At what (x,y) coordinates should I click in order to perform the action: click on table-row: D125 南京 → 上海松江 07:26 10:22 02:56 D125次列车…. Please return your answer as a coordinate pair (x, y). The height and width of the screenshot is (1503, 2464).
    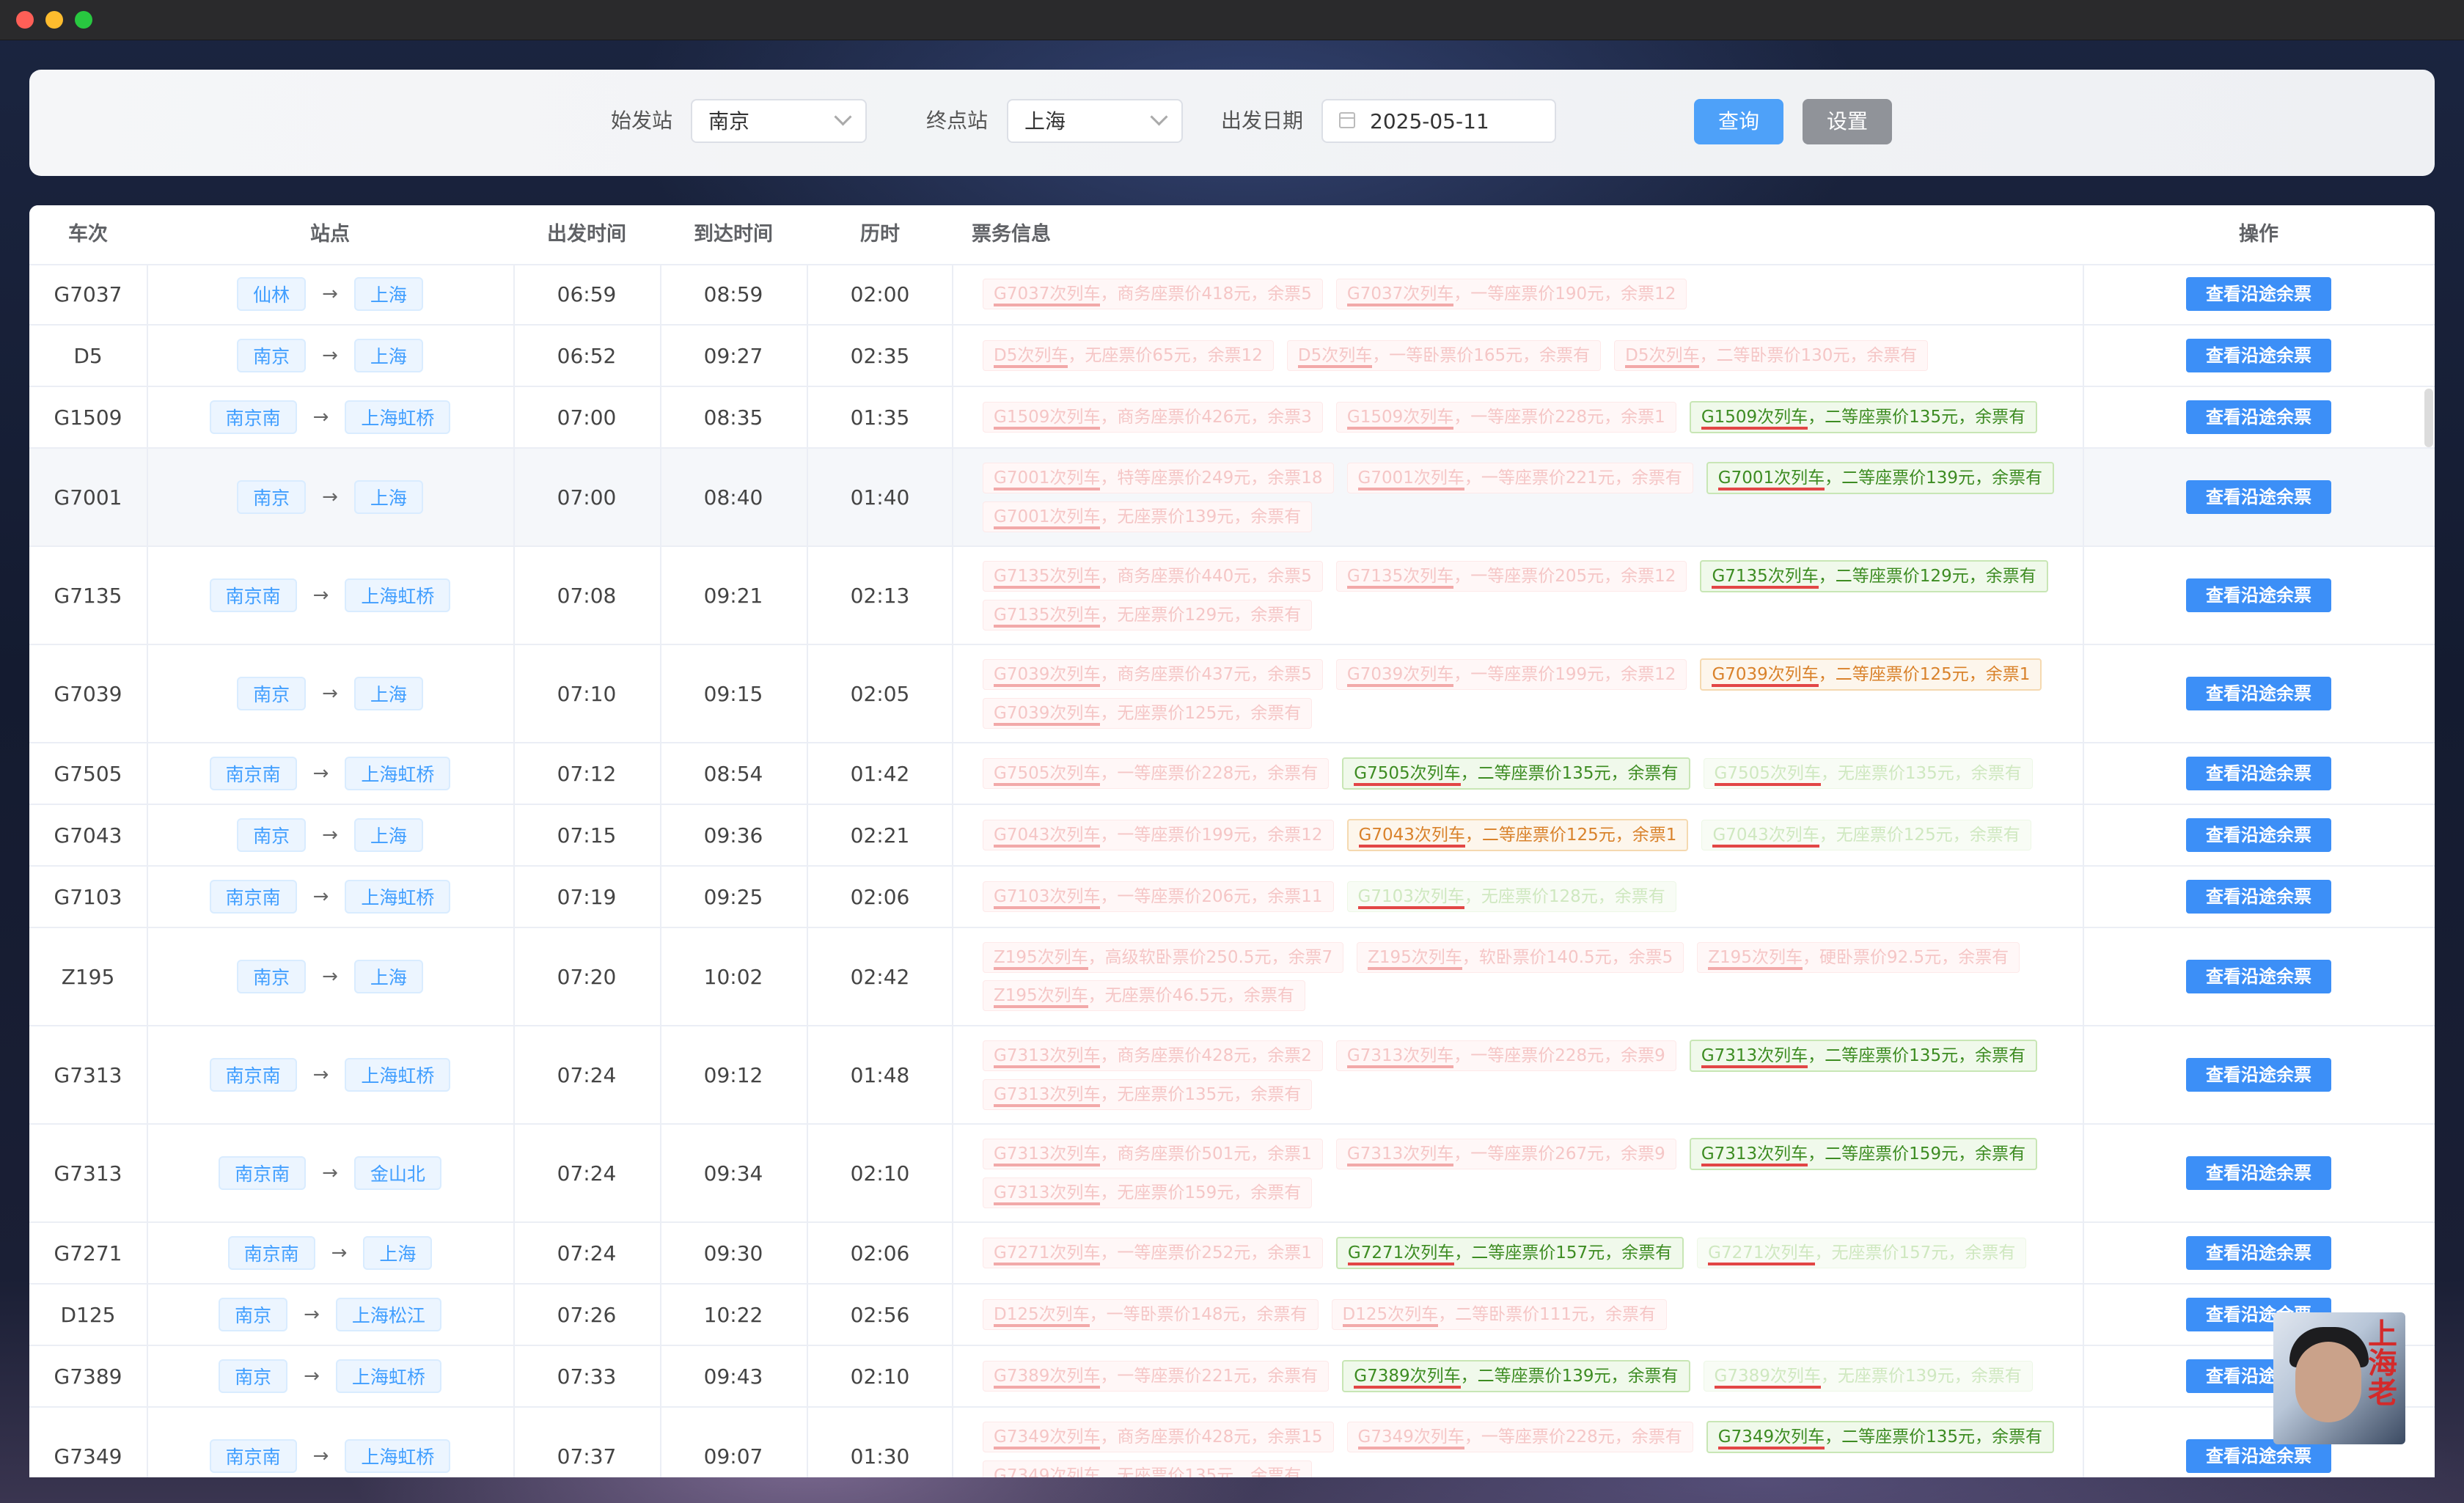
    Looking at the image, I should click on (1232, 1315).